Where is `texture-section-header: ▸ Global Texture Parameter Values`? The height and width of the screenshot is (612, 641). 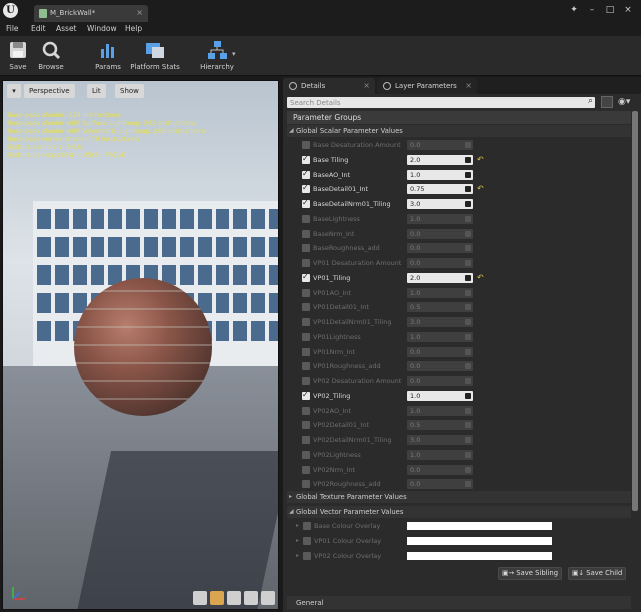 texture-section-header: ▸ Global Texture Parameter Values is located at coordinates (459, 497).